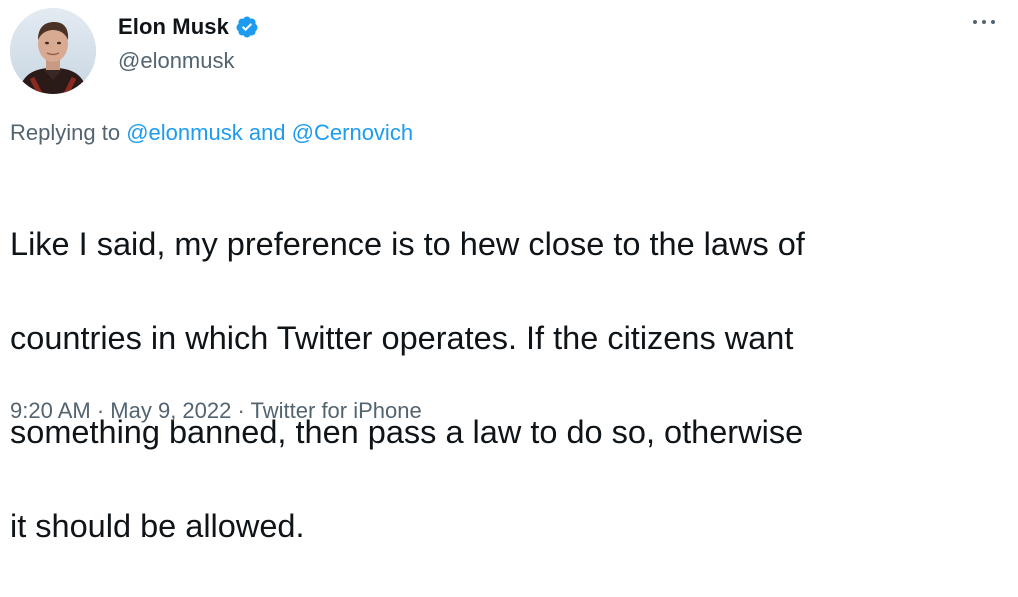 Image resolution: width=1018 pixels, height=597 pixels. I want to click on reply-mention-cernovich: @Cernovich, so click(352, 132).